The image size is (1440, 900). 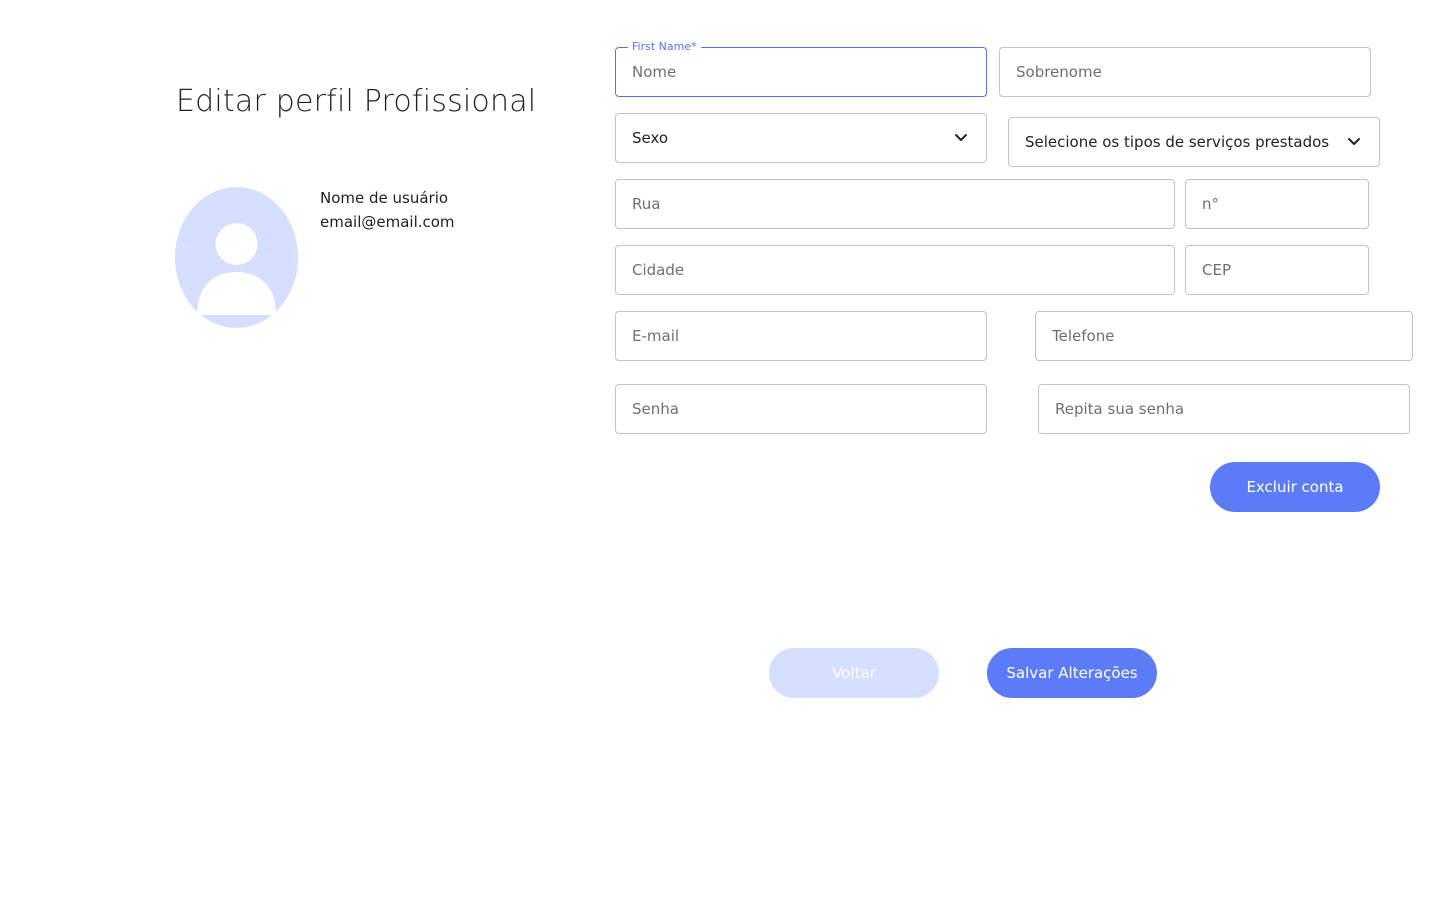 I want to click on email-field, so click(x=801, y=336).